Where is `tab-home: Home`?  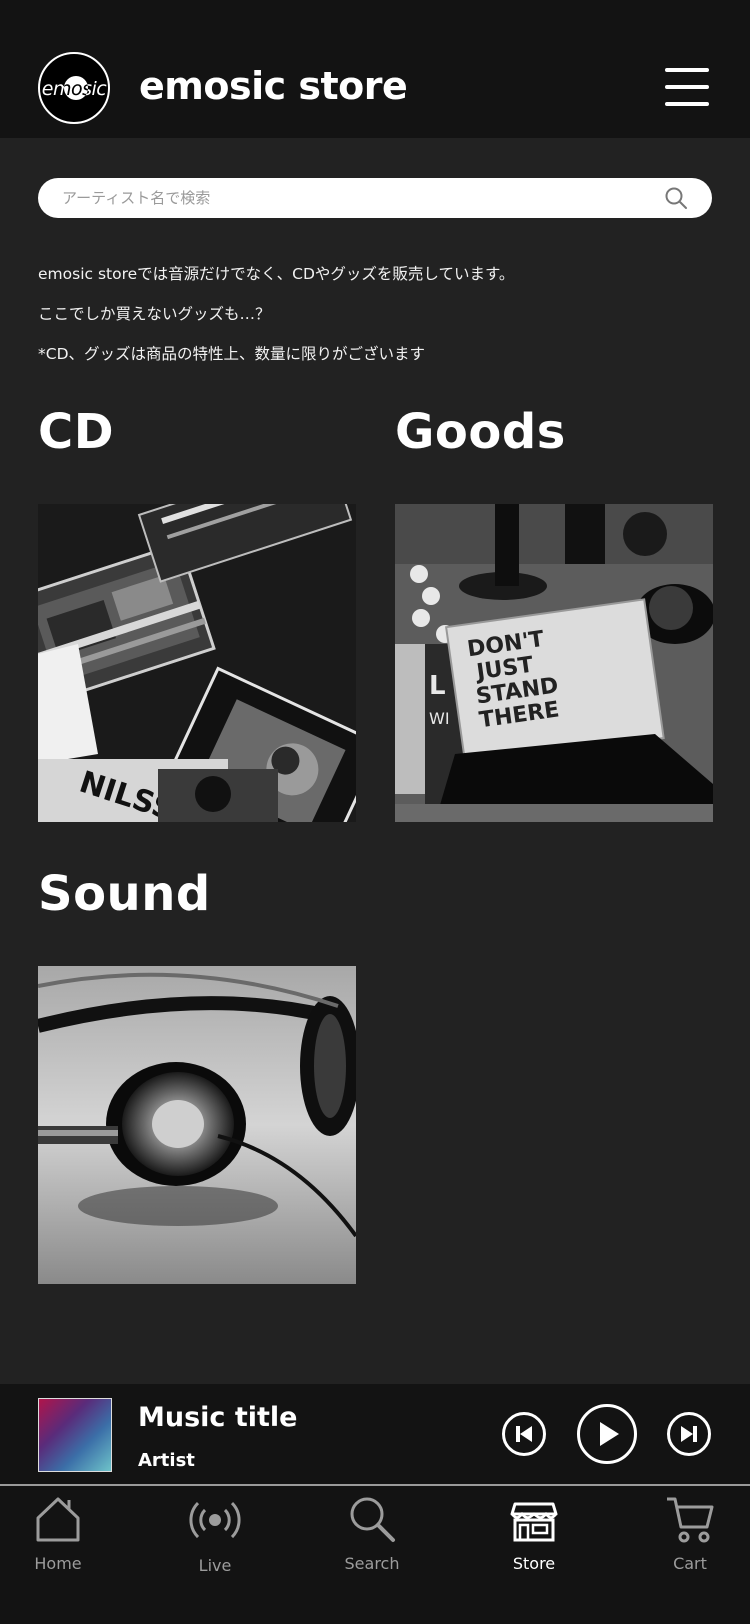 tab-home: Home is located at coordinates (58, 1555).